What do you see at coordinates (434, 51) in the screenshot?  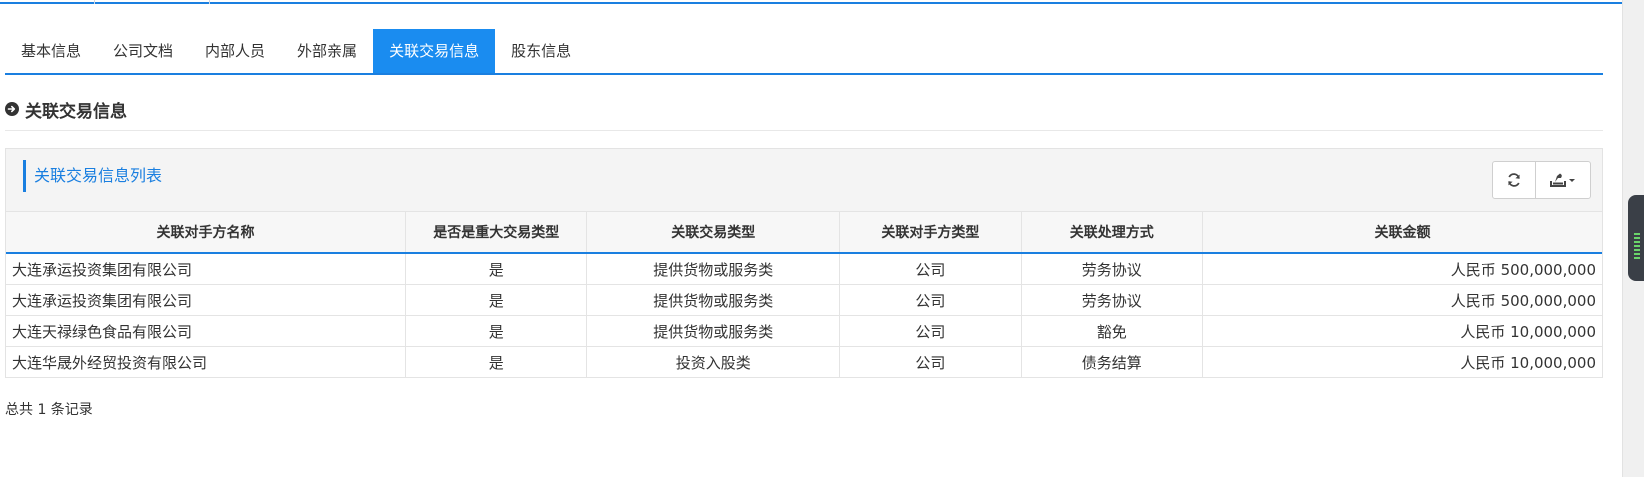 I see `tab-related-transactions: 关联交易信息` at bounding box center [434, 51].